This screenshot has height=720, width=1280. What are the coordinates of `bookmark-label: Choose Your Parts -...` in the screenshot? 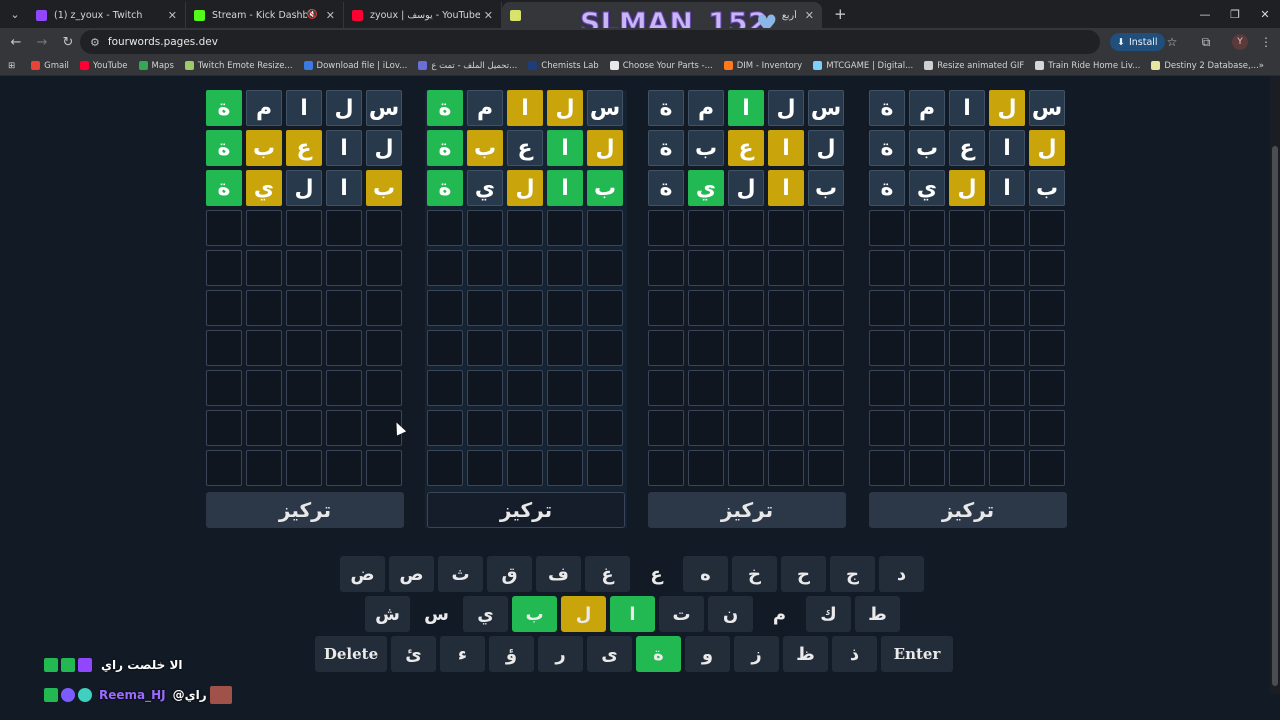 It's located at (667, 65).